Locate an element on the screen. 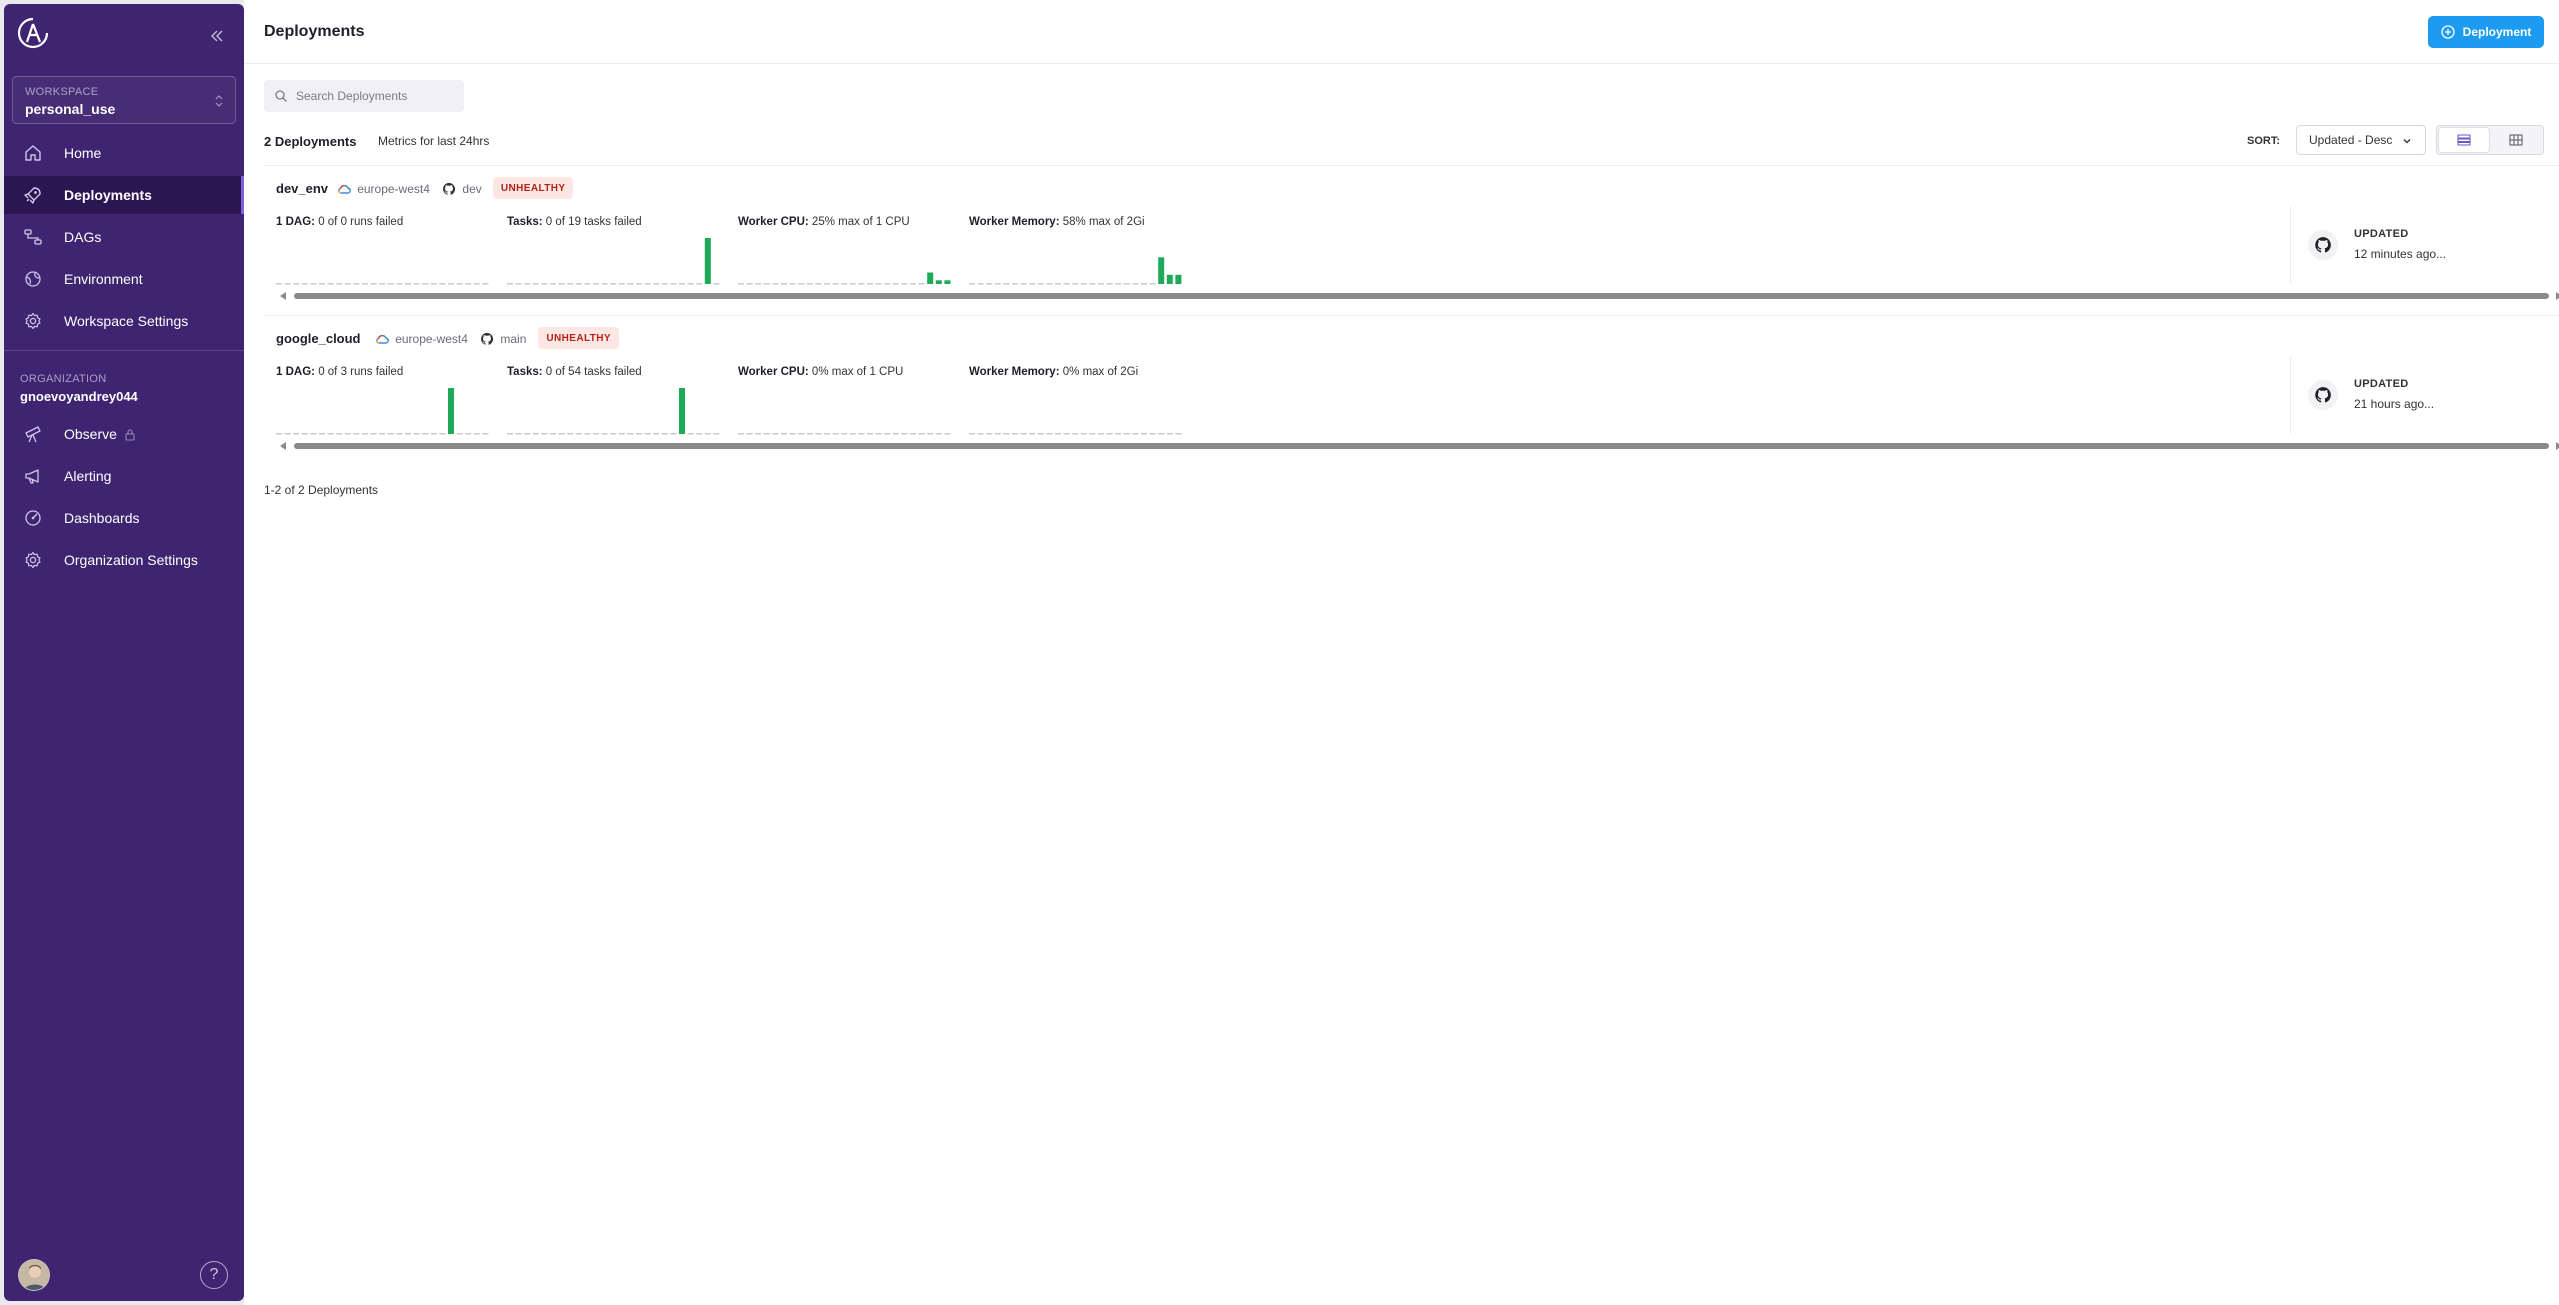 This screenshot has width=2559, height=1305. sidebar-item-organization-settings: Organization Settings is located at coordinates (124, 560).